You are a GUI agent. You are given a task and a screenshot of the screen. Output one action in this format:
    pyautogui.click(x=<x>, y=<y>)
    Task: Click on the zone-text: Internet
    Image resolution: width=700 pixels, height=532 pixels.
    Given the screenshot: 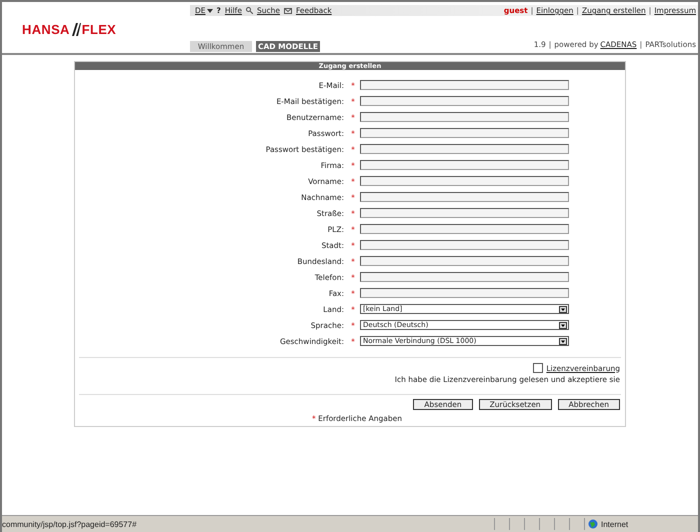 What is the action you would take?
    pyautogui.click(x=614, y=524)
    